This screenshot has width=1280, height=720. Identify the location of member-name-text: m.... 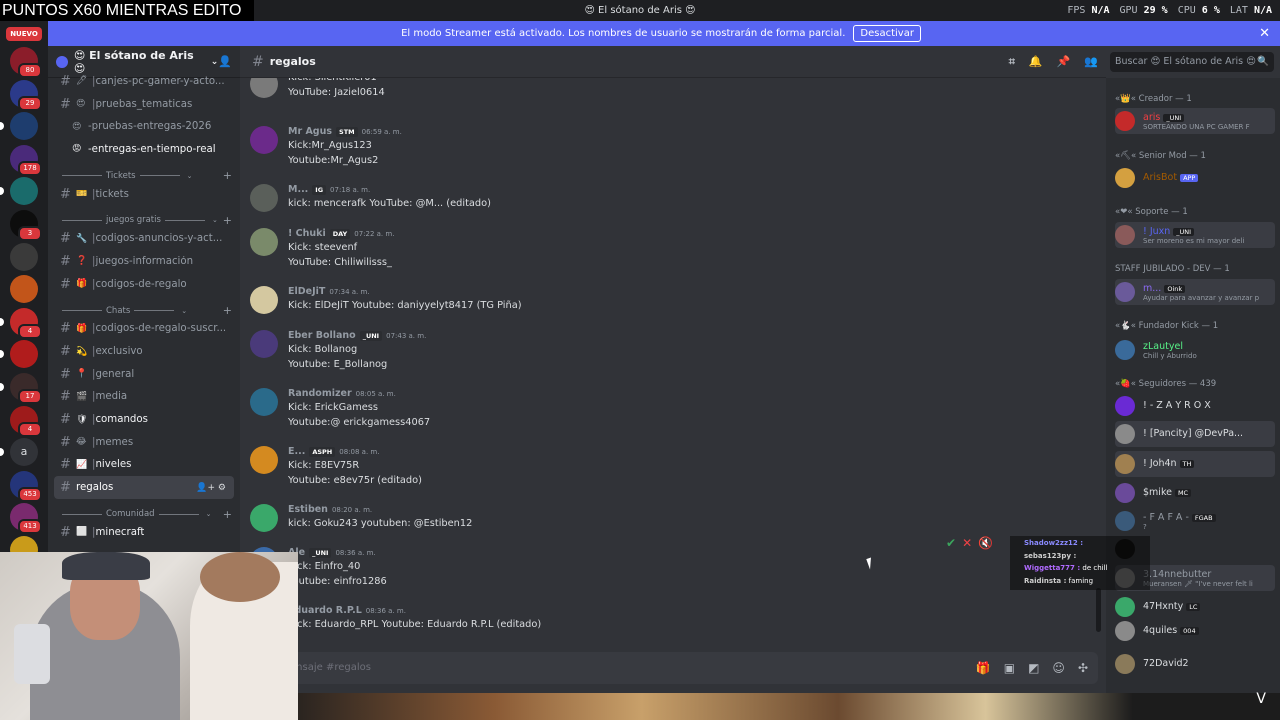
(1152, 288).